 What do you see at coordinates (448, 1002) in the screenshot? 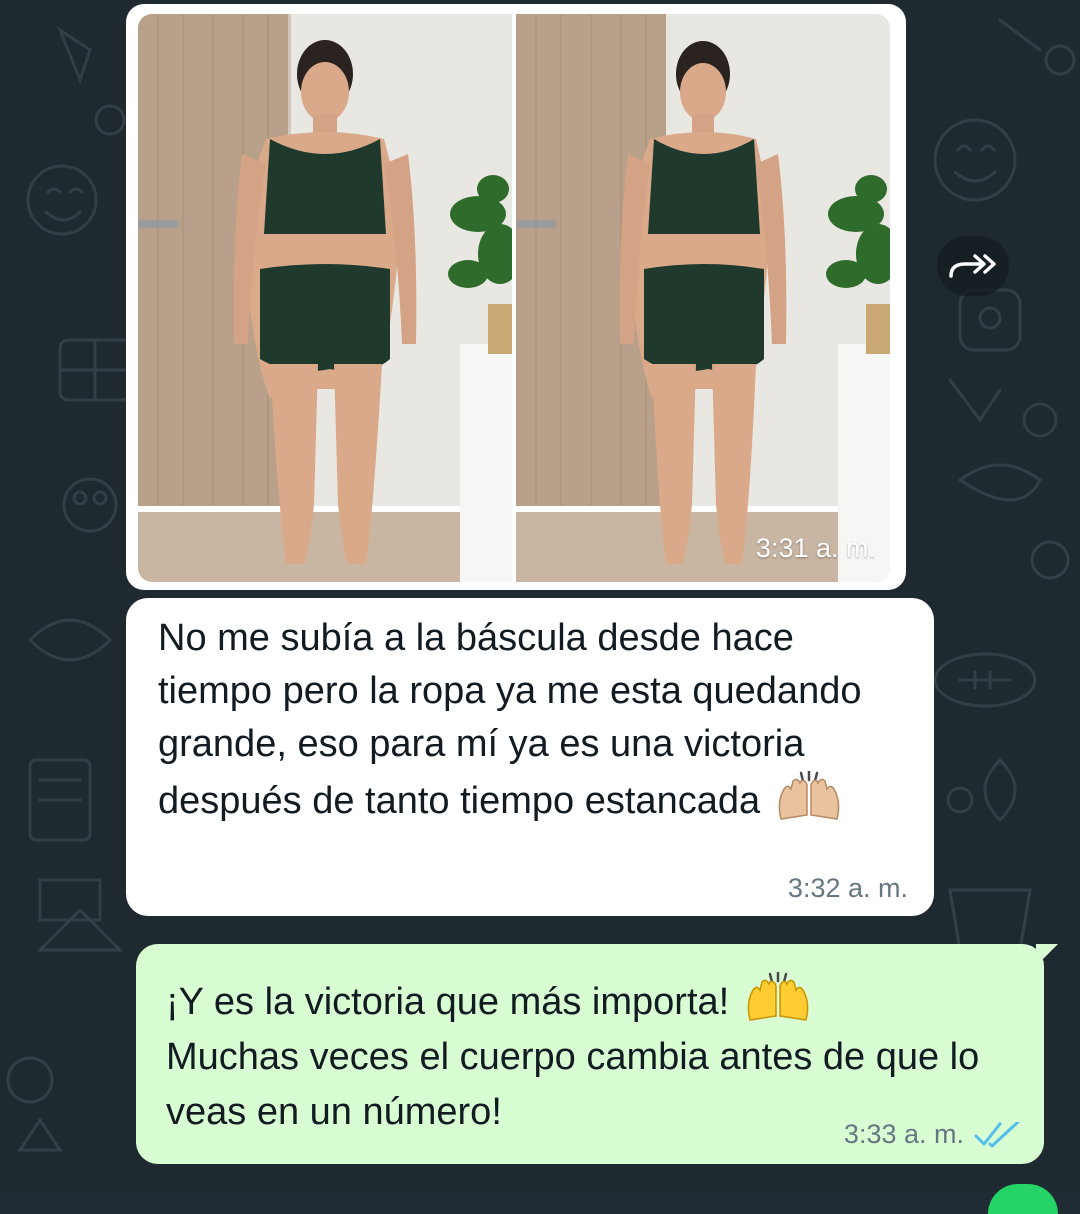
I see `outgoing-message-line1: ¡Y es la victoria que más importa!` at bounding box center [448, 1002].